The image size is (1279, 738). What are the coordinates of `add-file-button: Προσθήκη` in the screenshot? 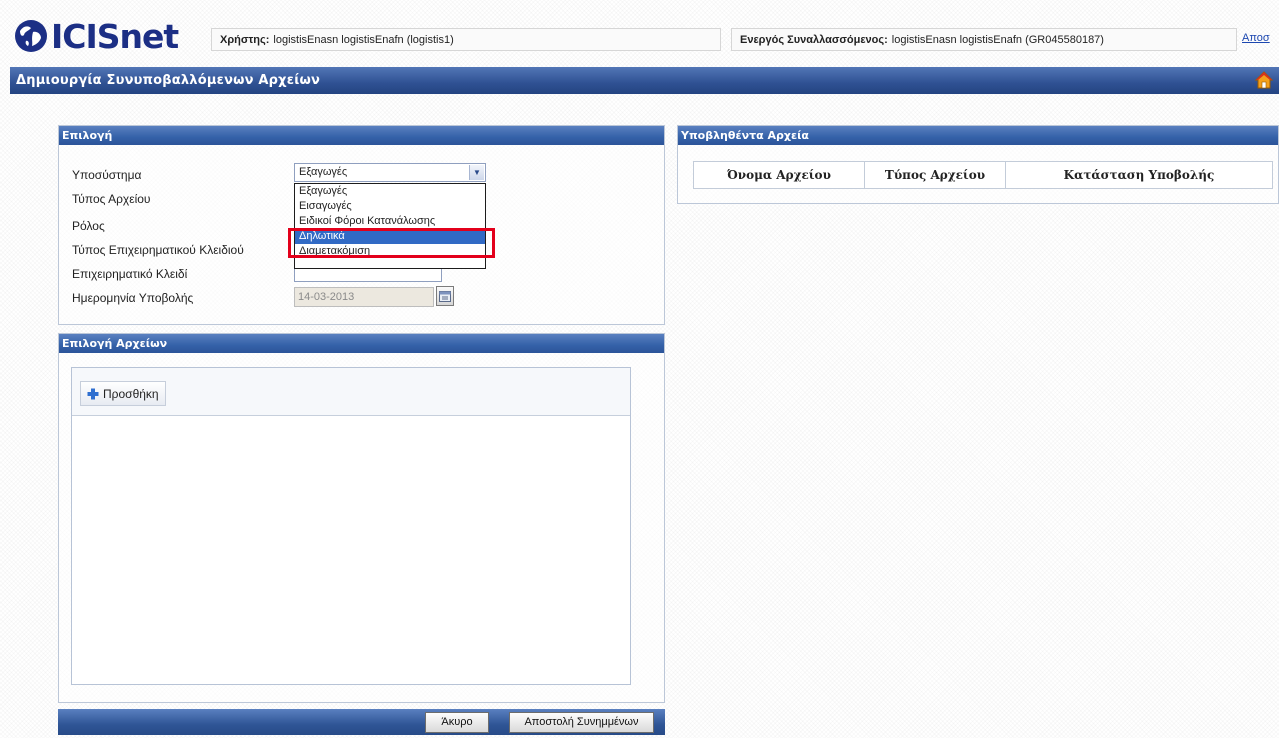 It's located at (123, 393).